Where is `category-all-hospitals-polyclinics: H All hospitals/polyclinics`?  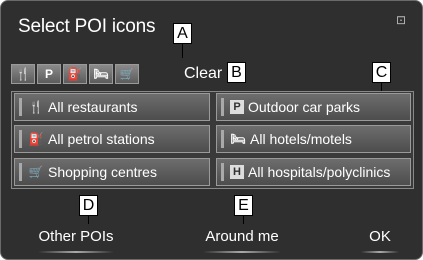 category-all-hospitals-polyclinics: H All hospitals/polyclinics is located at coordinates (313, 172).